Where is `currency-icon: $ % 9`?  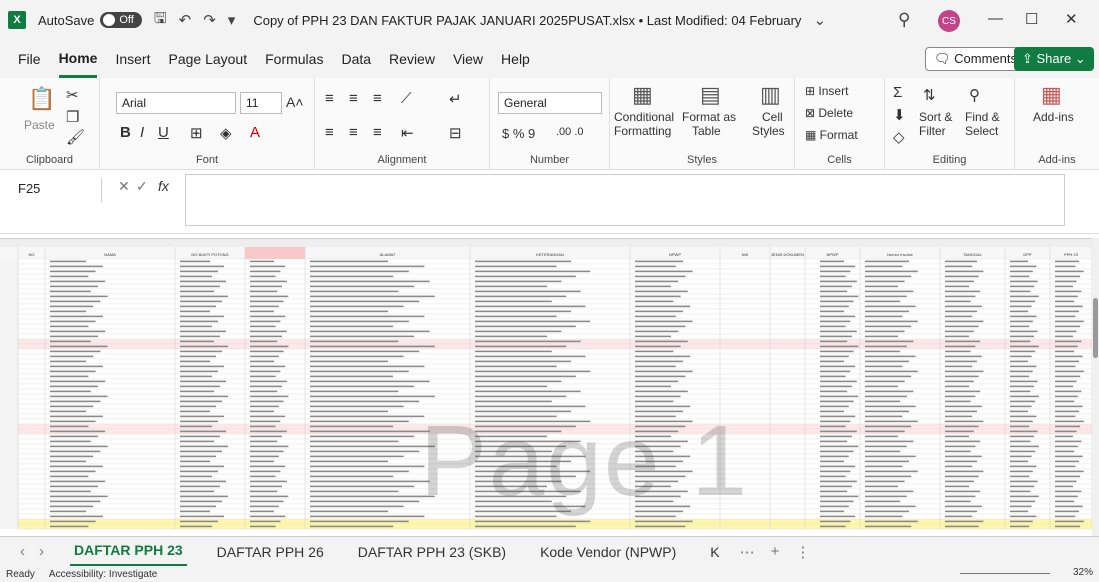
currency-icon: $ % 9 is located at coordinates (518, 133).